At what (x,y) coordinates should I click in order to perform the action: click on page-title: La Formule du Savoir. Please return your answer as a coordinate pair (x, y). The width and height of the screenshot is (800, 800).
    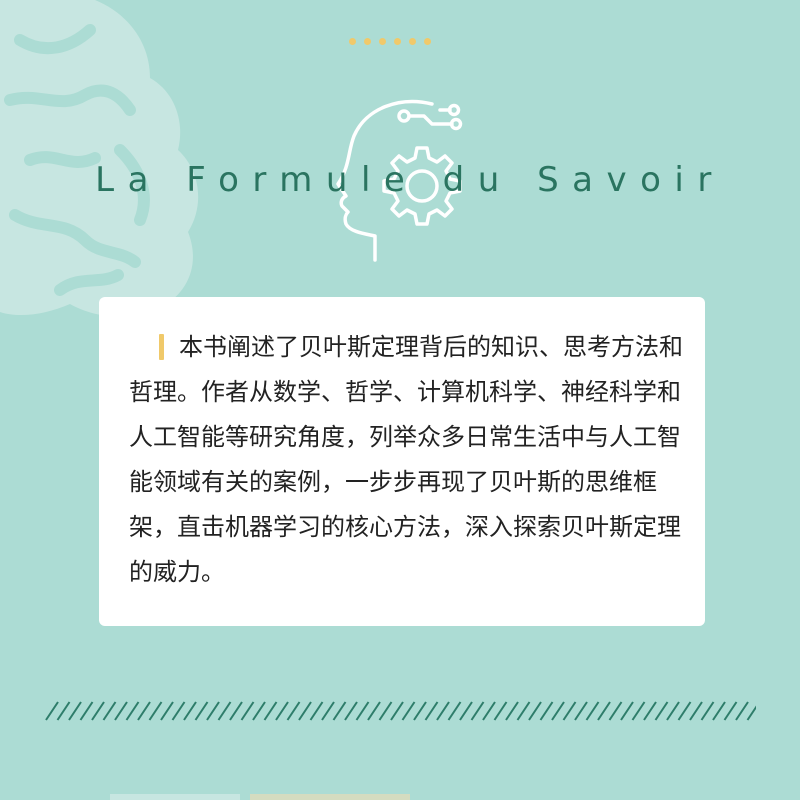
    Looking at the image, I should click on (410, 180).